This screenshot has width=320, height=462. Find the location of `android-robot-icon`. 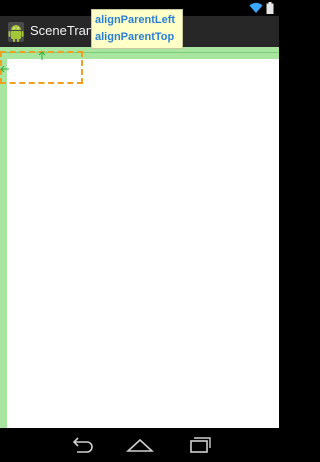

android-robot-icon is located at coordinates (16, 32).